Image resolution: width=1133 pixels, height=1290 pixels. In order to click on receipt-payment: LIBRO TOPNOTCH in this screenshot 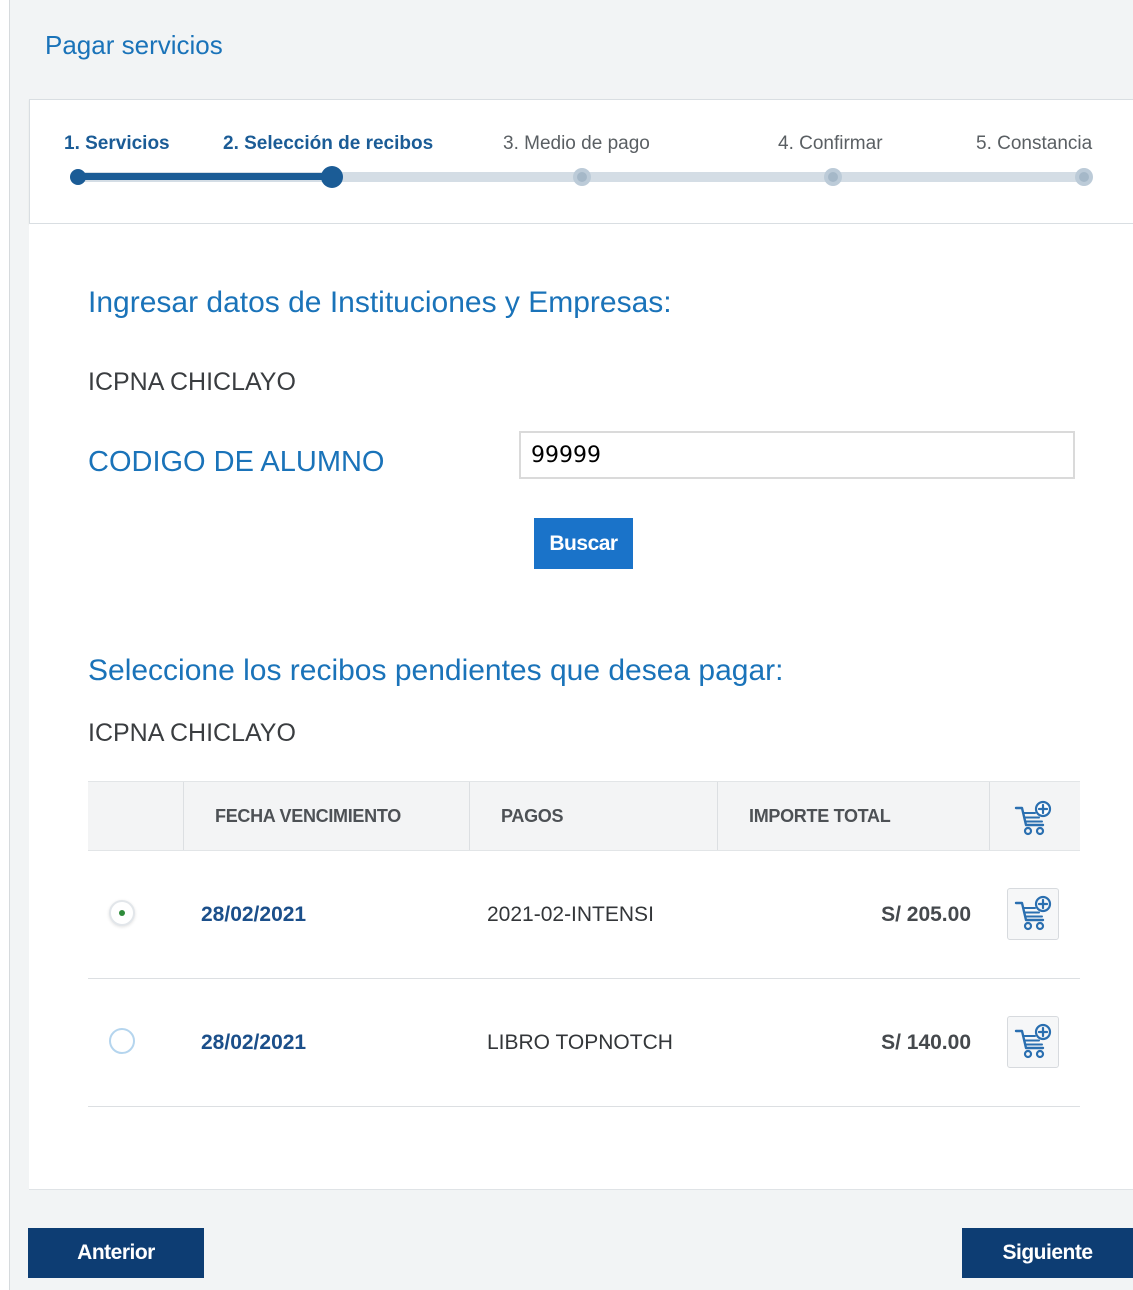, I will do `click(580, 1042)`.